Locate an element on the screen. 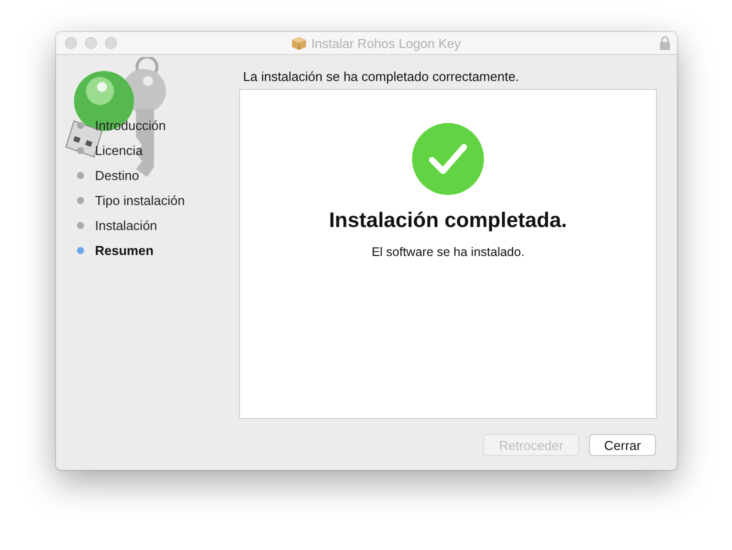 The width and height of the screenshot is (732, 550). status-text: La instalación se ha completado correctamente. is located at coordinates (381, 77).